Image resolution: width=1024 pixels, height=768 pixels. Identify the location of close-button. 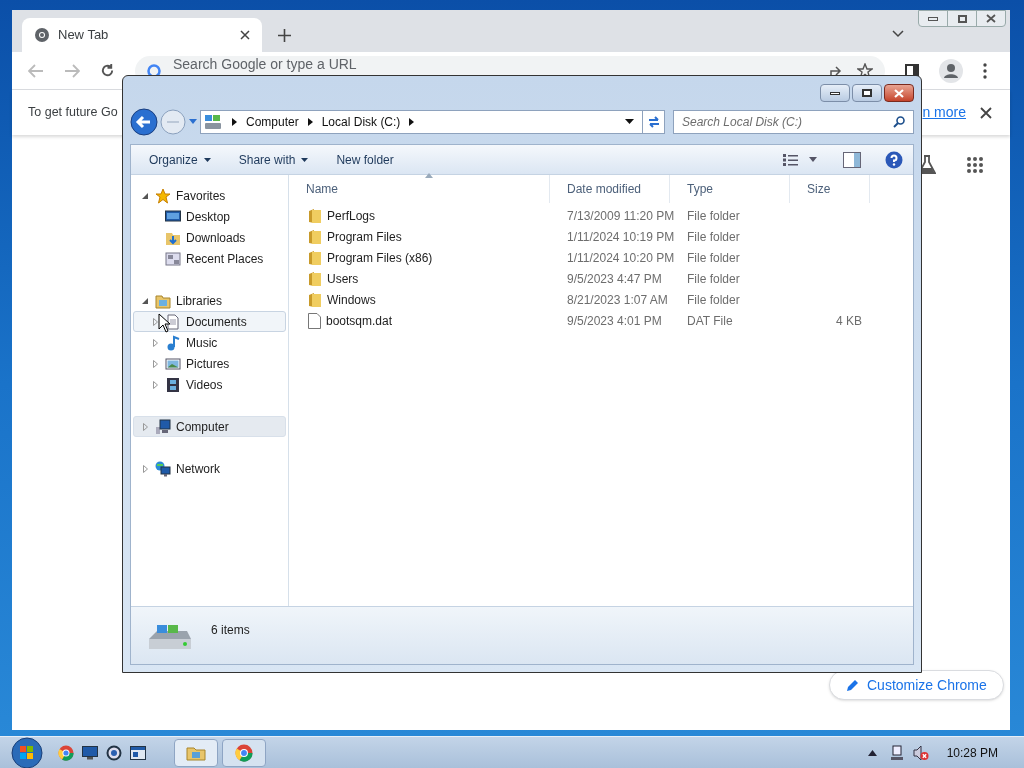
(899, 93).